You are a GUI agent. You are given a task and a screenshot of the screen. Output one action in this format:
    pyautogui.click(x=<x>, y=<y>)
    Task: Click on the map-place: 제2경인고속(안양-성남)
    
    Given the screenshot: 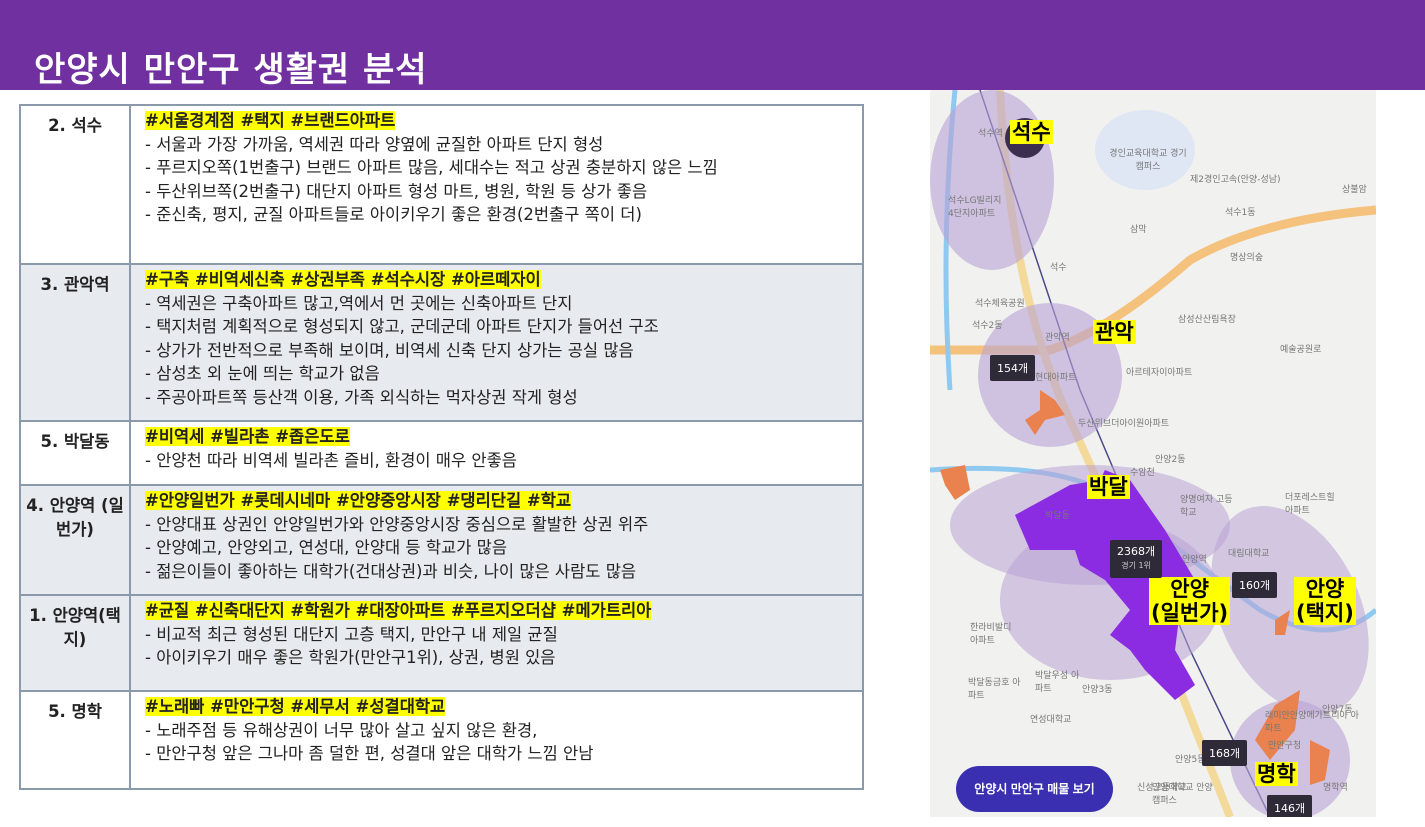 What is the action you would take?
    pyautogui.click(x=1235, y=180)
    